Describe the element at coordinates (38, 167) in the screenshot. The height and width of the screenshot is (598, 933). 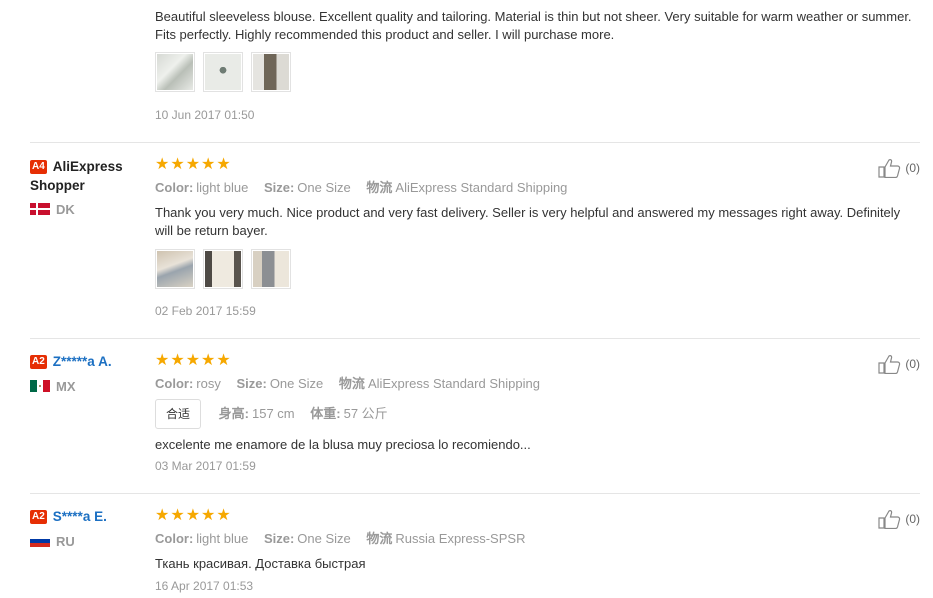
I see `buyer-level-badge: A4` at that location.